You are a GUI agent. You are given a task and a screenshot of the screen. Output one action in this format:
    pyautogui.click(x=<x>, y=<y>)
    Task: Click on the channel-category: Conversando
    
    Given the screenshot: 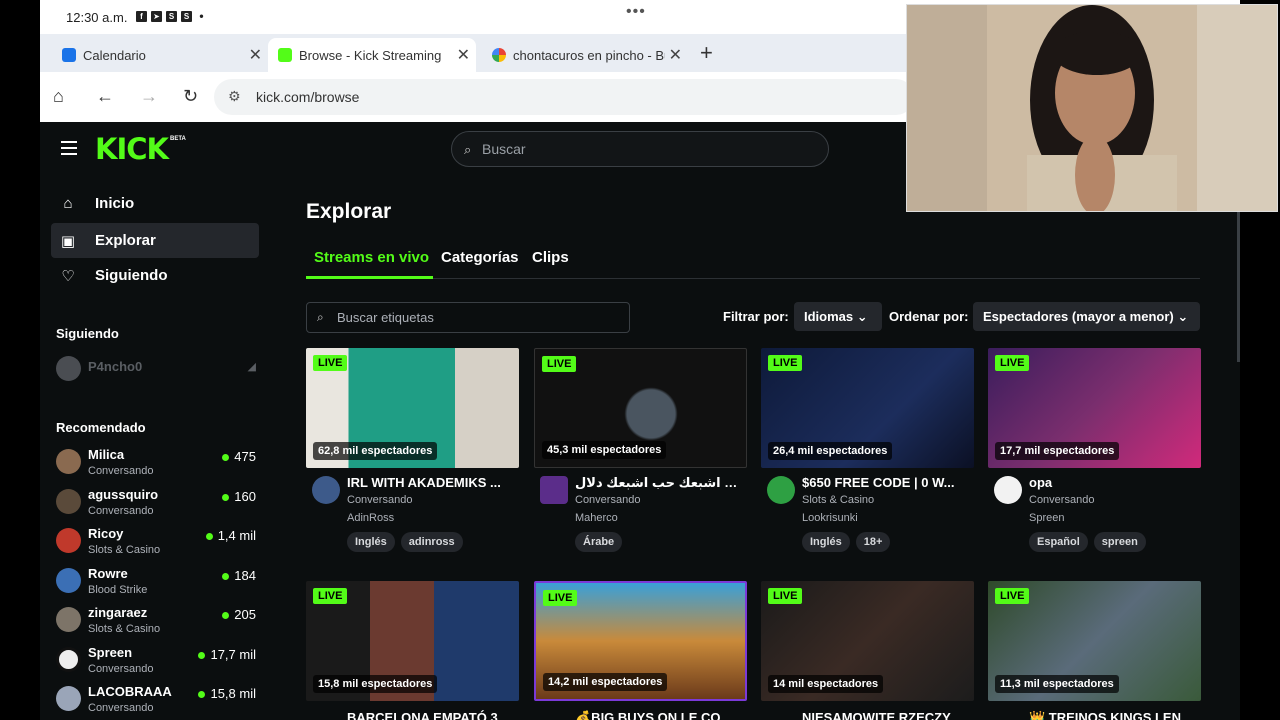 What is the action you would take?
    pyautogui.click(x=121, y=669)
    